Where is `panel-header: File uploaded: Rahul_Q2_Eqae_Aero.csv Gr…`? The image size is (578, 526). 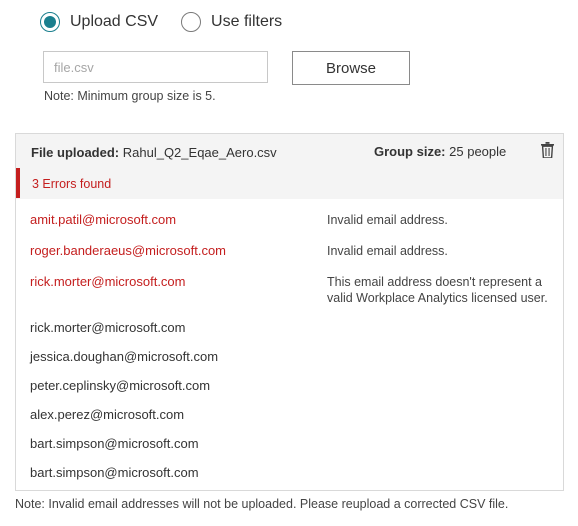
panel-header: File uploaded: Rahul_Q2_Eqae_Aero.csv Gr… is located at coordinates (289, 166).